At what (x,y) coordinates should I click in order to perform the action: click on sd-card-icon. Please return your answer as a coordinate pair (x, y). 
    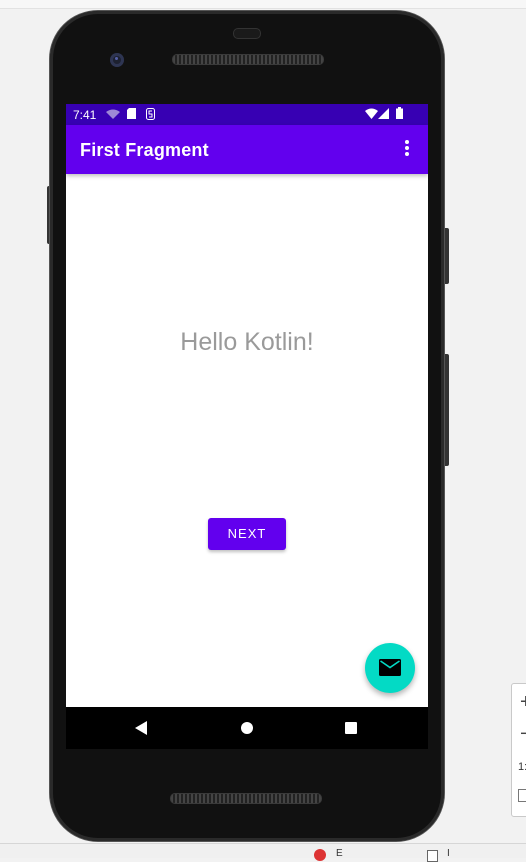
    Looking at the image, I should click on (131, 113).